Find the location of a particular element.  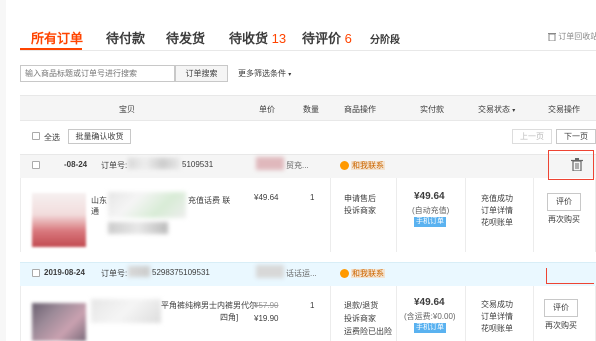

order-date: -08-24 is located at coordinates (76, 164).